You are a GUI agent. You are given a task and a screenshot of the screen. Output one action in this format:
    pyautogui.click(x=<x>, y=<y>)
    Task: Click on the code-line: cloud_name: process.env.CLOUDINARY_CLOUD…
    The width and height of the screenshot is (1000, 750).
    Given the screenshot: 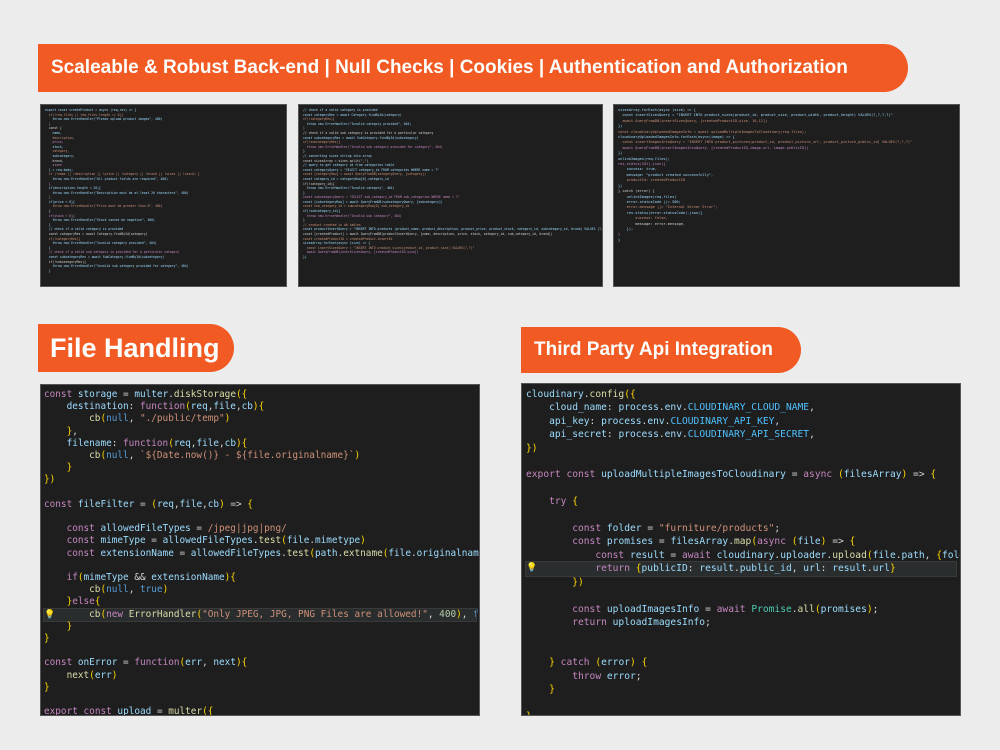 What is the action you would take?
    pyautogui.click(x=682, y=408)
    